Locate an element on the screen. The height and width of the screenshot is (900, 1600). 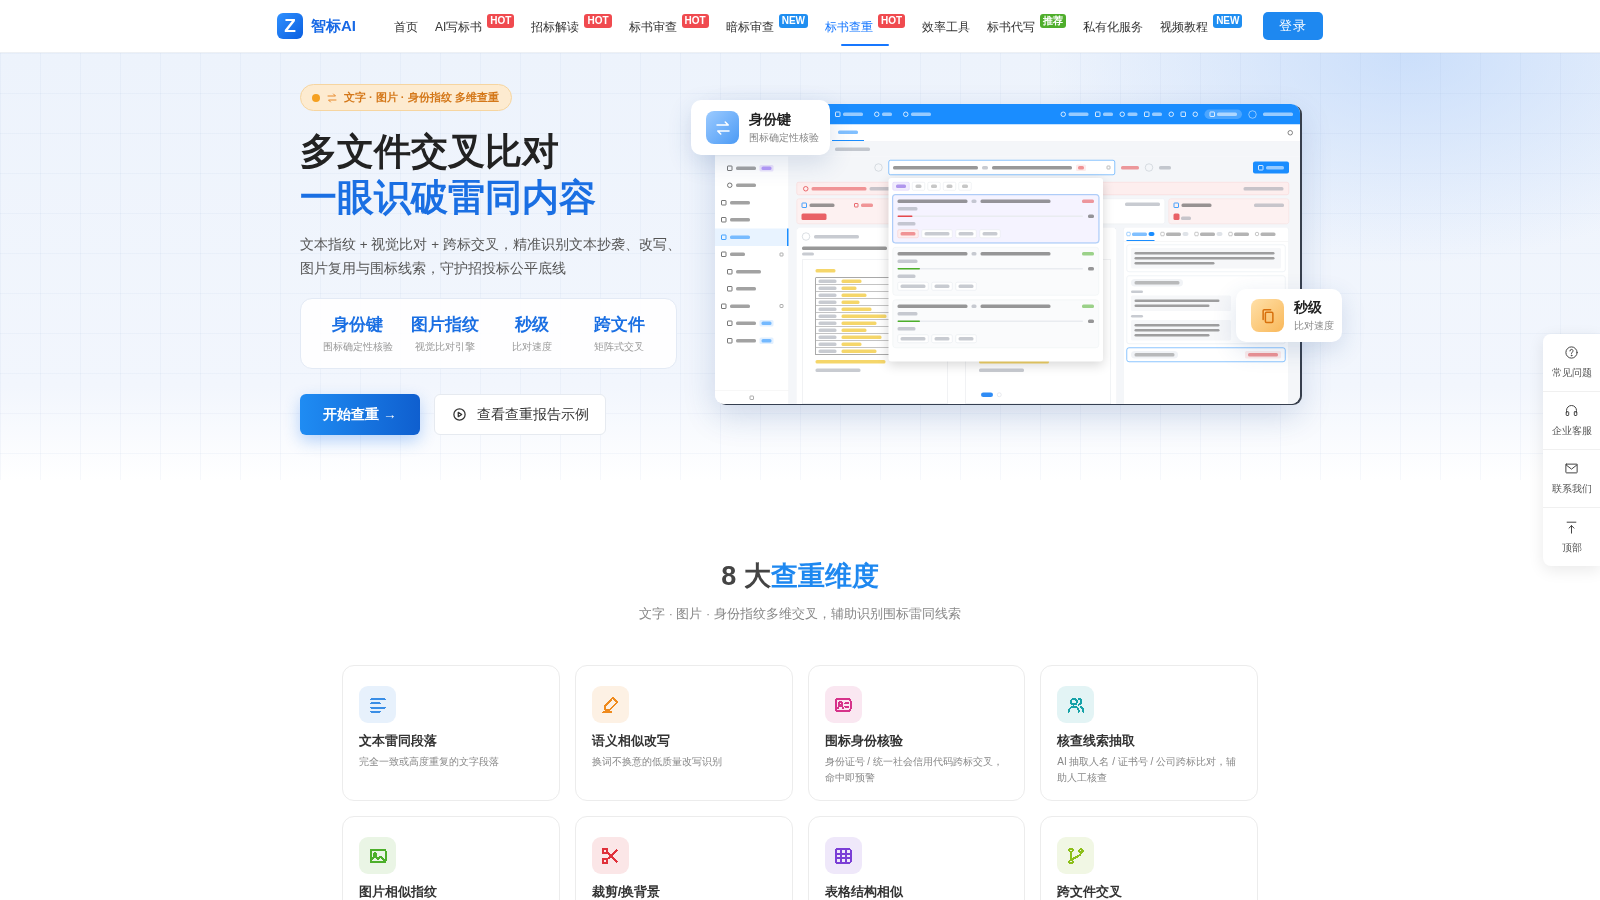
id-card-icon is located at coordinates (843, 704).